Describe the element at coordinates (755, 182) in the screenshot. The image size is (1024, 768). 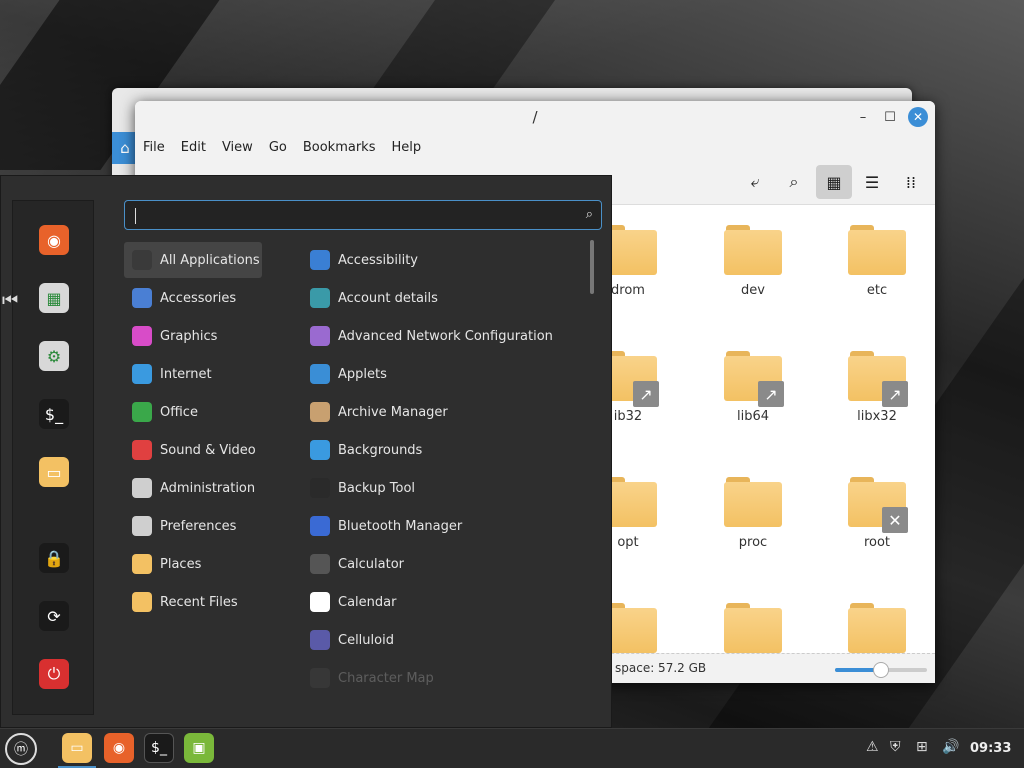
I see `toggle-location-icon: ⤶` at that location.